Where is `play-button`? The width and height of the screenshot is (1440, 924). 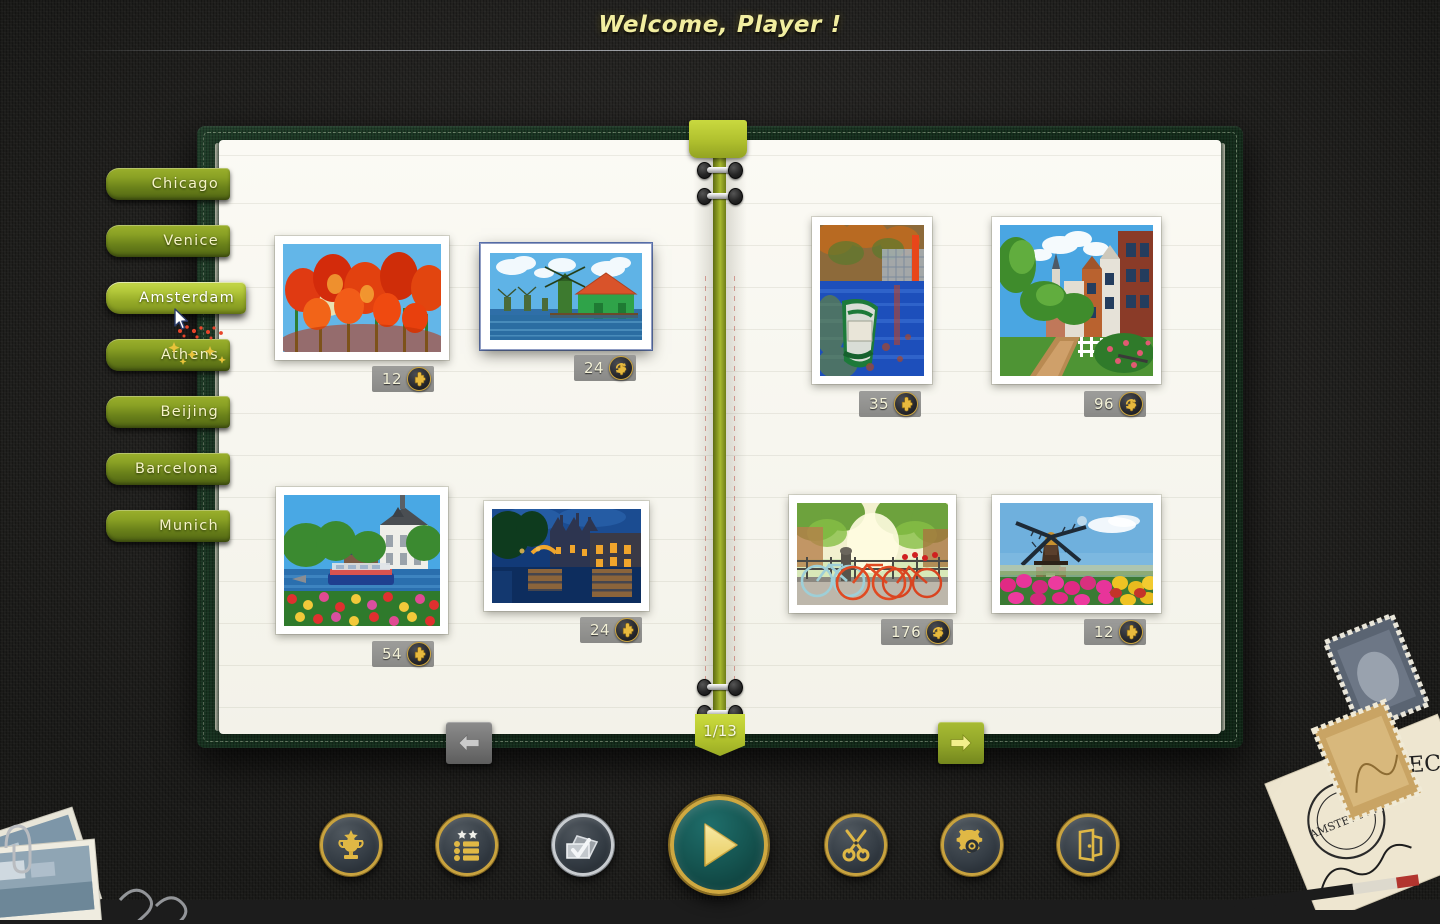
play-button is located at coordinates (719, 845).